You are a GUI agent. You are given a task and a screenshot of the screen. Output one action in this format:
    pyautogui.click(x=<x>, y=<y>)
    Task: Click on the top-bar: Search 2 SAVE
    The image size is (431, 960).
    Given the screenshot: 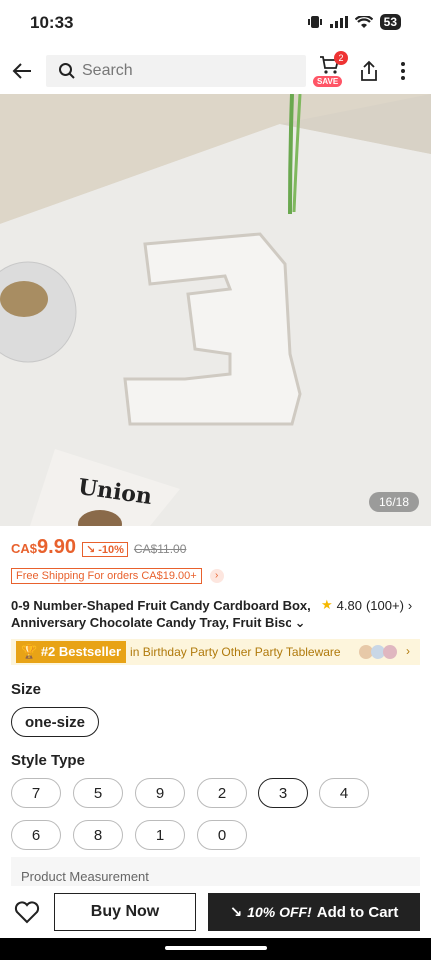 What is the action you would take?
    pyautogui.click(x=215, y=71)
    